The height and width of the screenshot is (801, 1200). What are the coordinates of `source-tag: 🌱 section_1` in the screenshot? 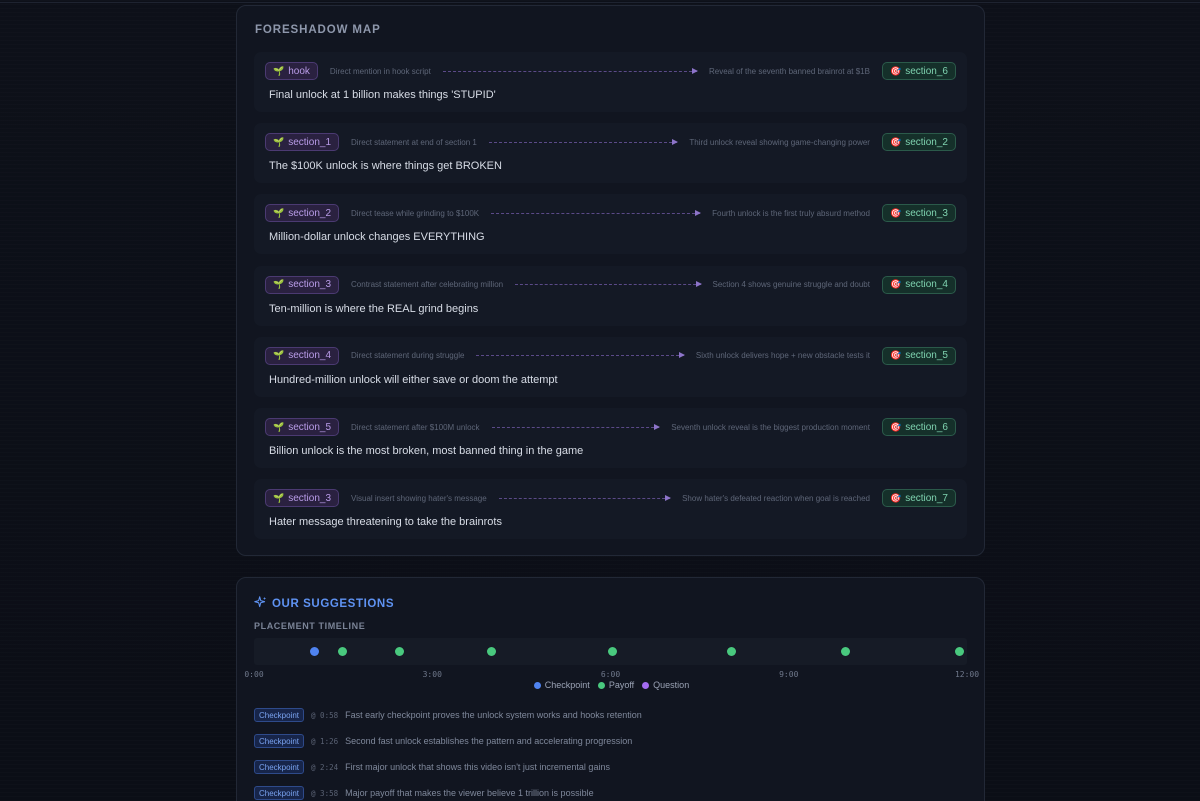 It's located at (302, 142).